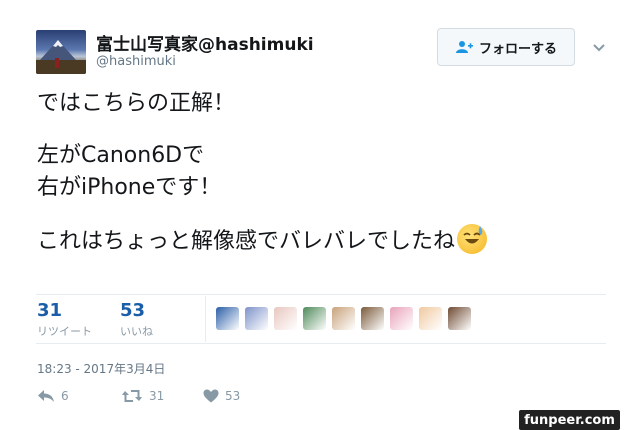  What do you see at coordinates (64, 331) in the screenshot?
I see `retweet-label: リツイート` at bounding box center [64, 331].